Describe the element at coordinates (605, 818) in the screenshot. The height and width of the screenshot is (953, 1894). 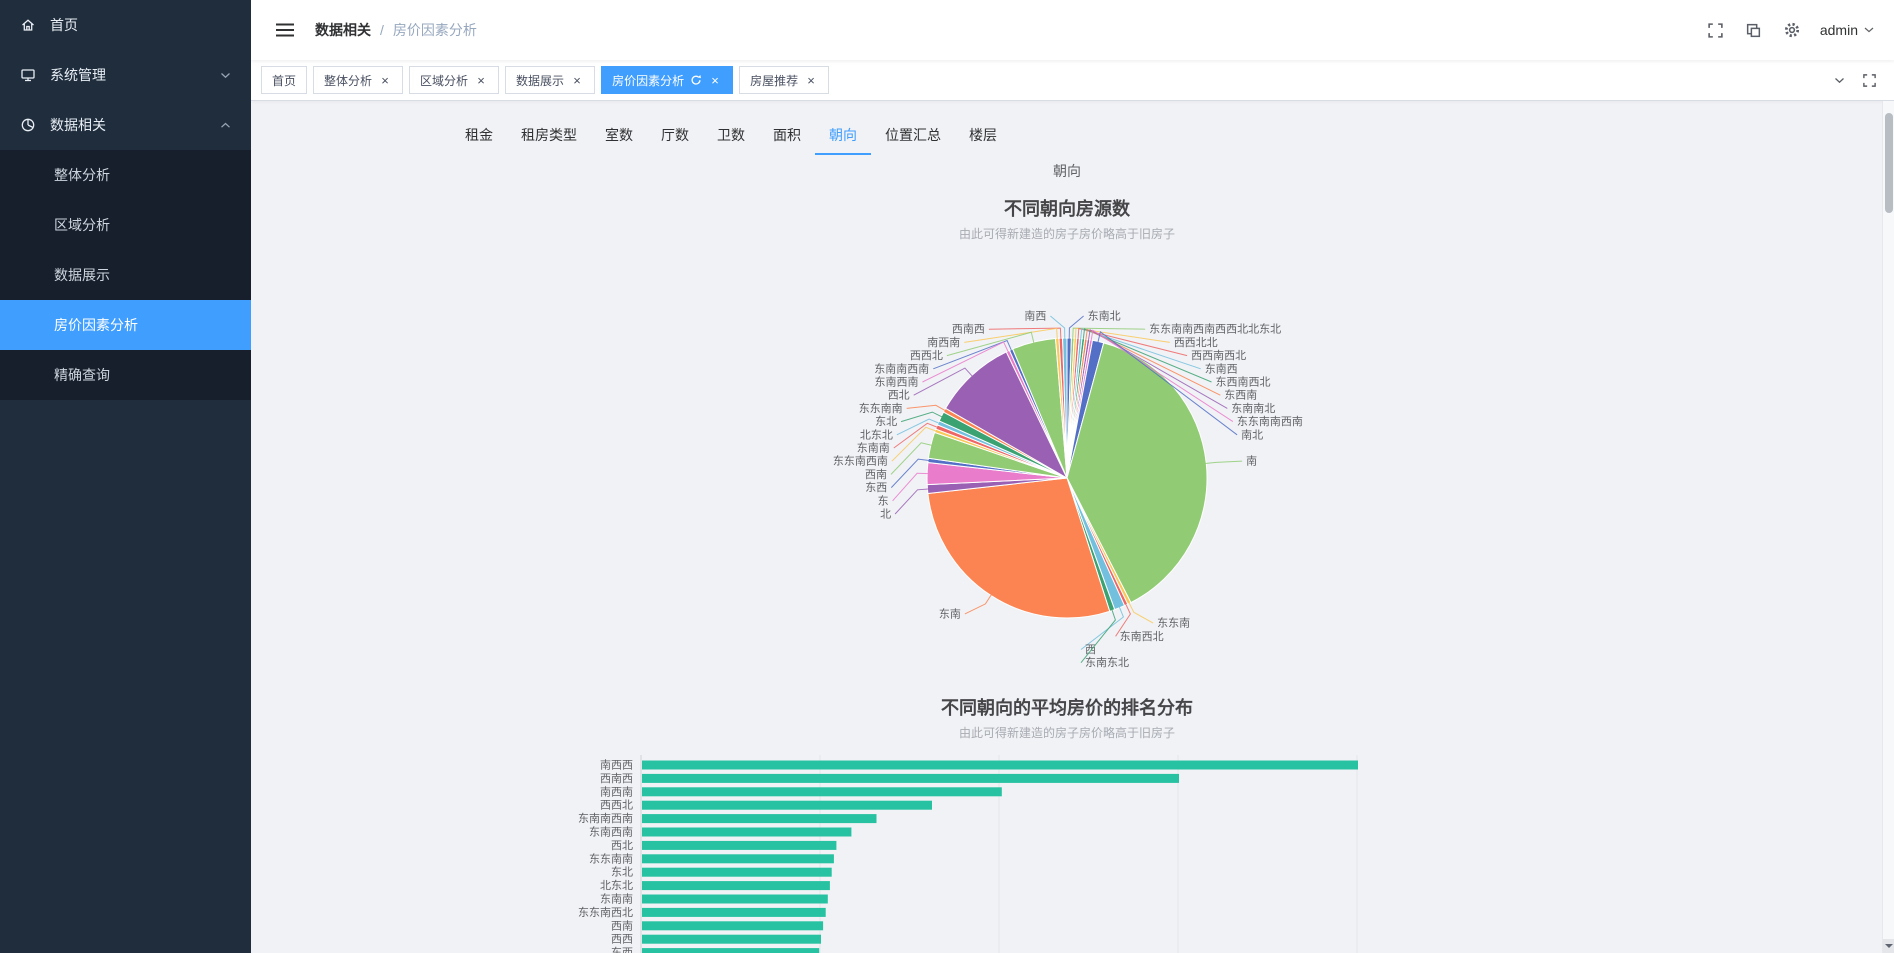
I see `bar-category-label: 东南南西南` at that location.